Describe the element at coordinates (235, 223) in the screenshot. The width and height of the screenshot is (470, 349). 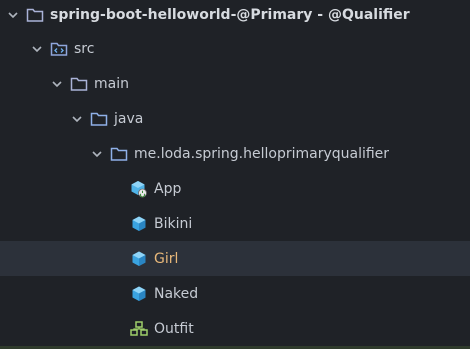
I see `tree-item-bikini: Bikini` at that location.